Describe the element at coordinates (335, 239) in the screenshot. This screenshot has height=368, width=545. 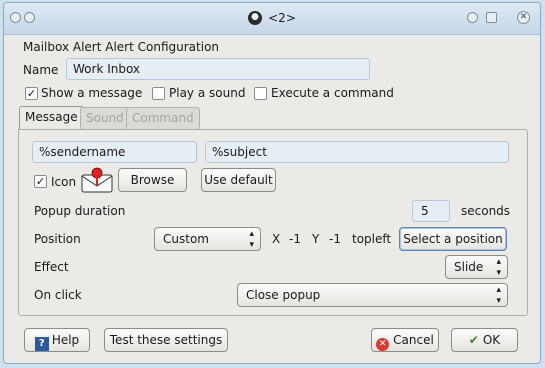
I see `y-value: -1` at that location.